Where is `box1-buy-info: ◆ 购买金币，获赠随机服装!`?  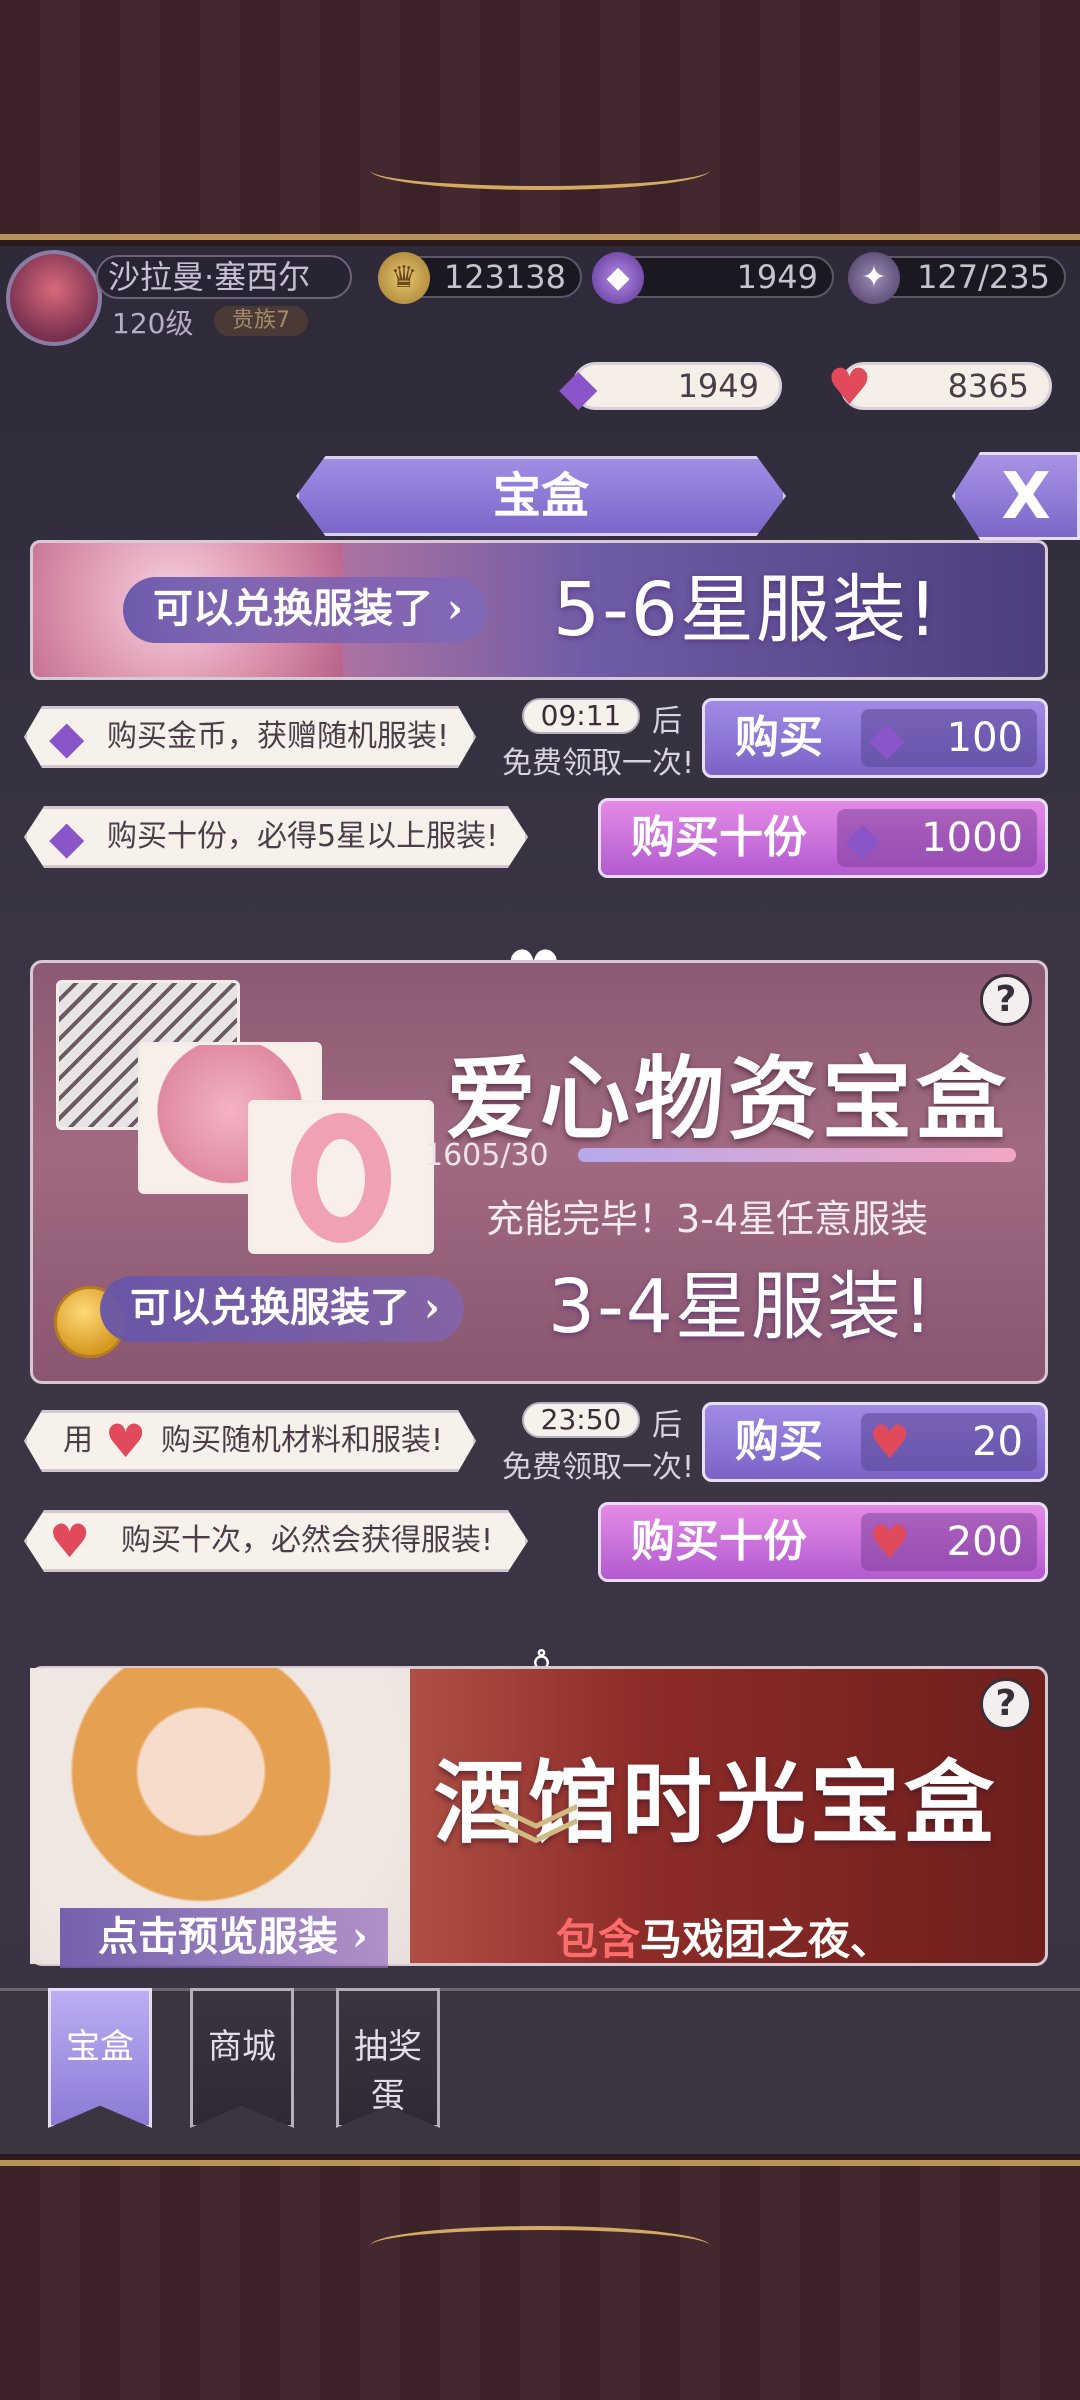 box1-buy-info: ◆ 购买金币，获赠随机服装! is located at coordinates (250, 737).